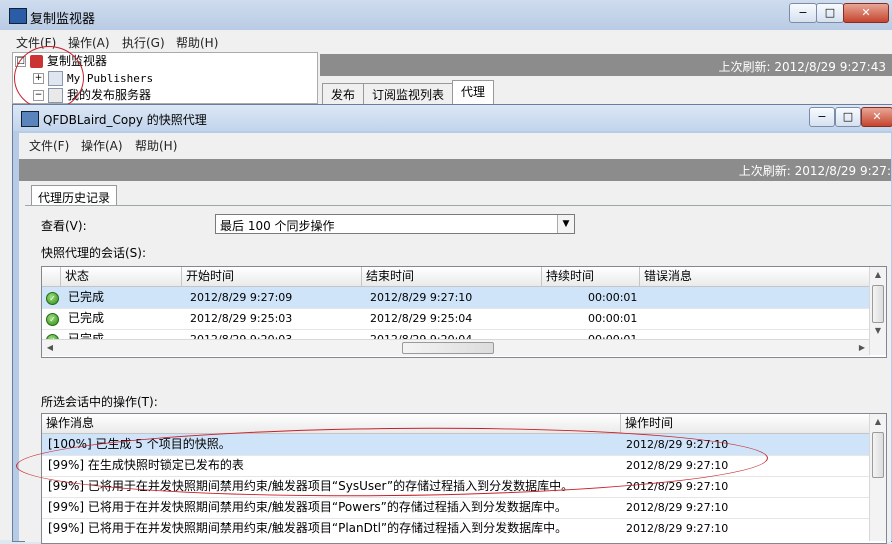 The width and height of the screenshot is (892, 544). Describe the element at coordinates (51, 276) in the screenshot. I see `row-selector-header` at that location.